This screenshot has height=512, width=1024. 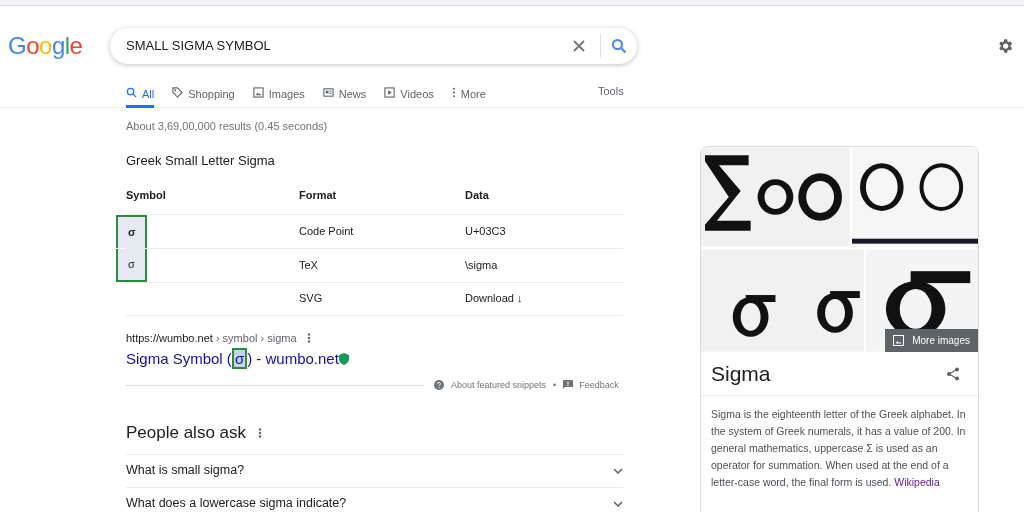 I want to click on dots-icon, so click(x=453, y=92).